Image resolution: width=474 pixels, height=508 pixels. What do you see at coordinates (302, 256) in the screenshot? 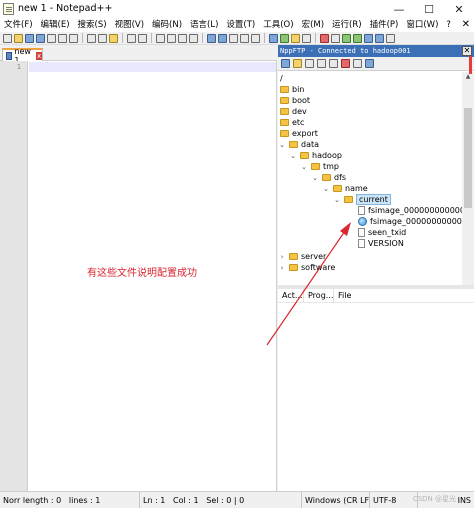
I see `tree-folder-server: › server` at bounding box center [302, 256].